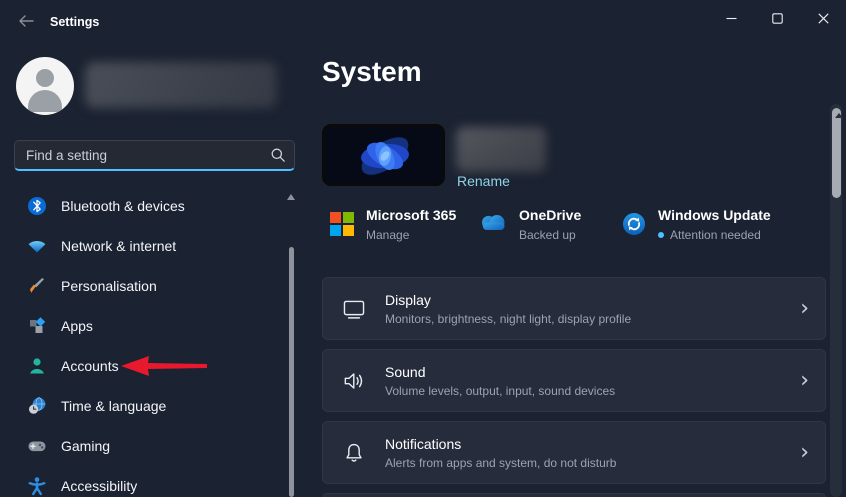 This screenshot has width=846, height=497. I want to click on window-title: Settings, so click(75, 22).